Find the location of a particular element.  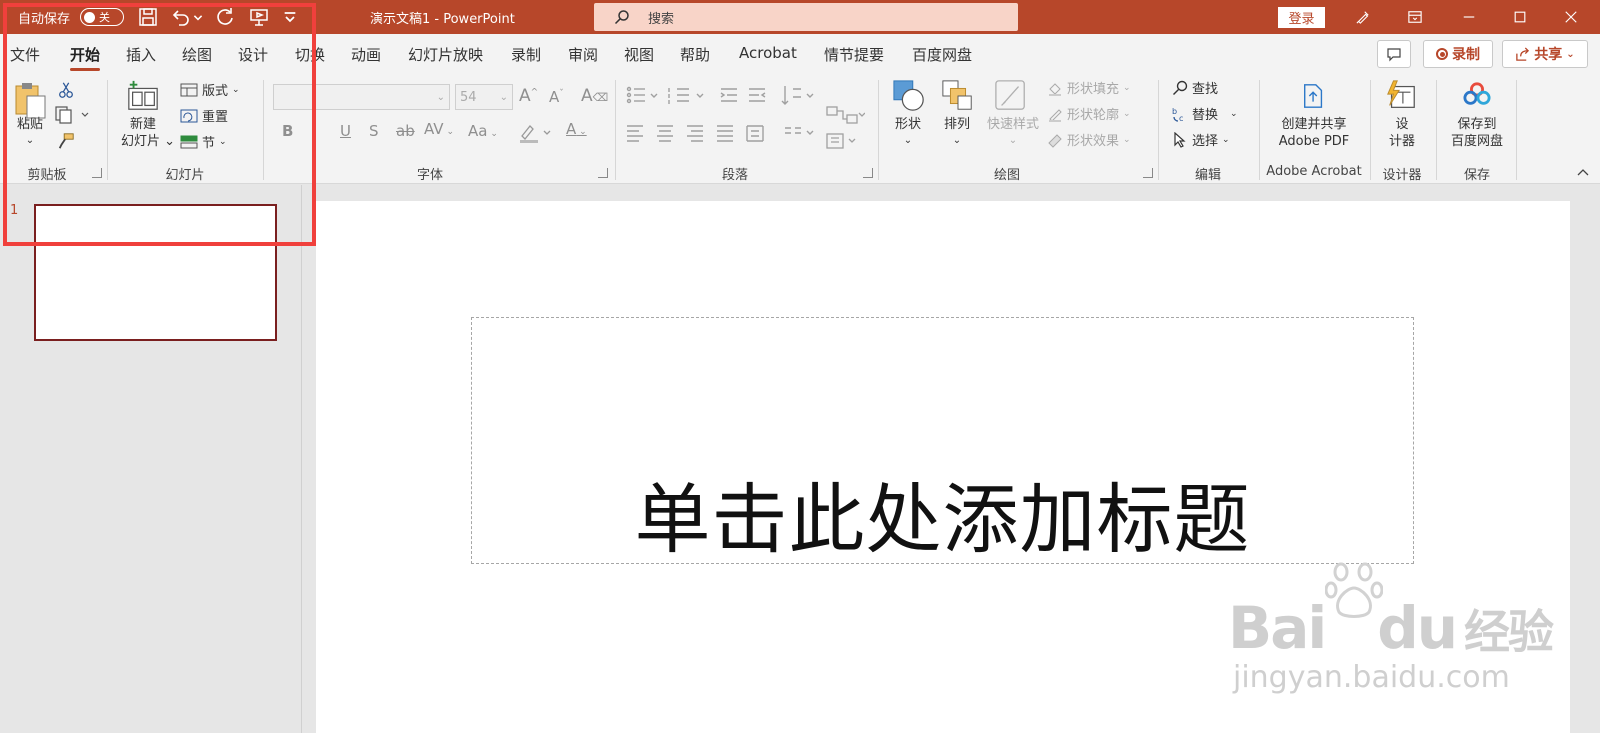

arrange-icon is located at coordinates (958, 96).